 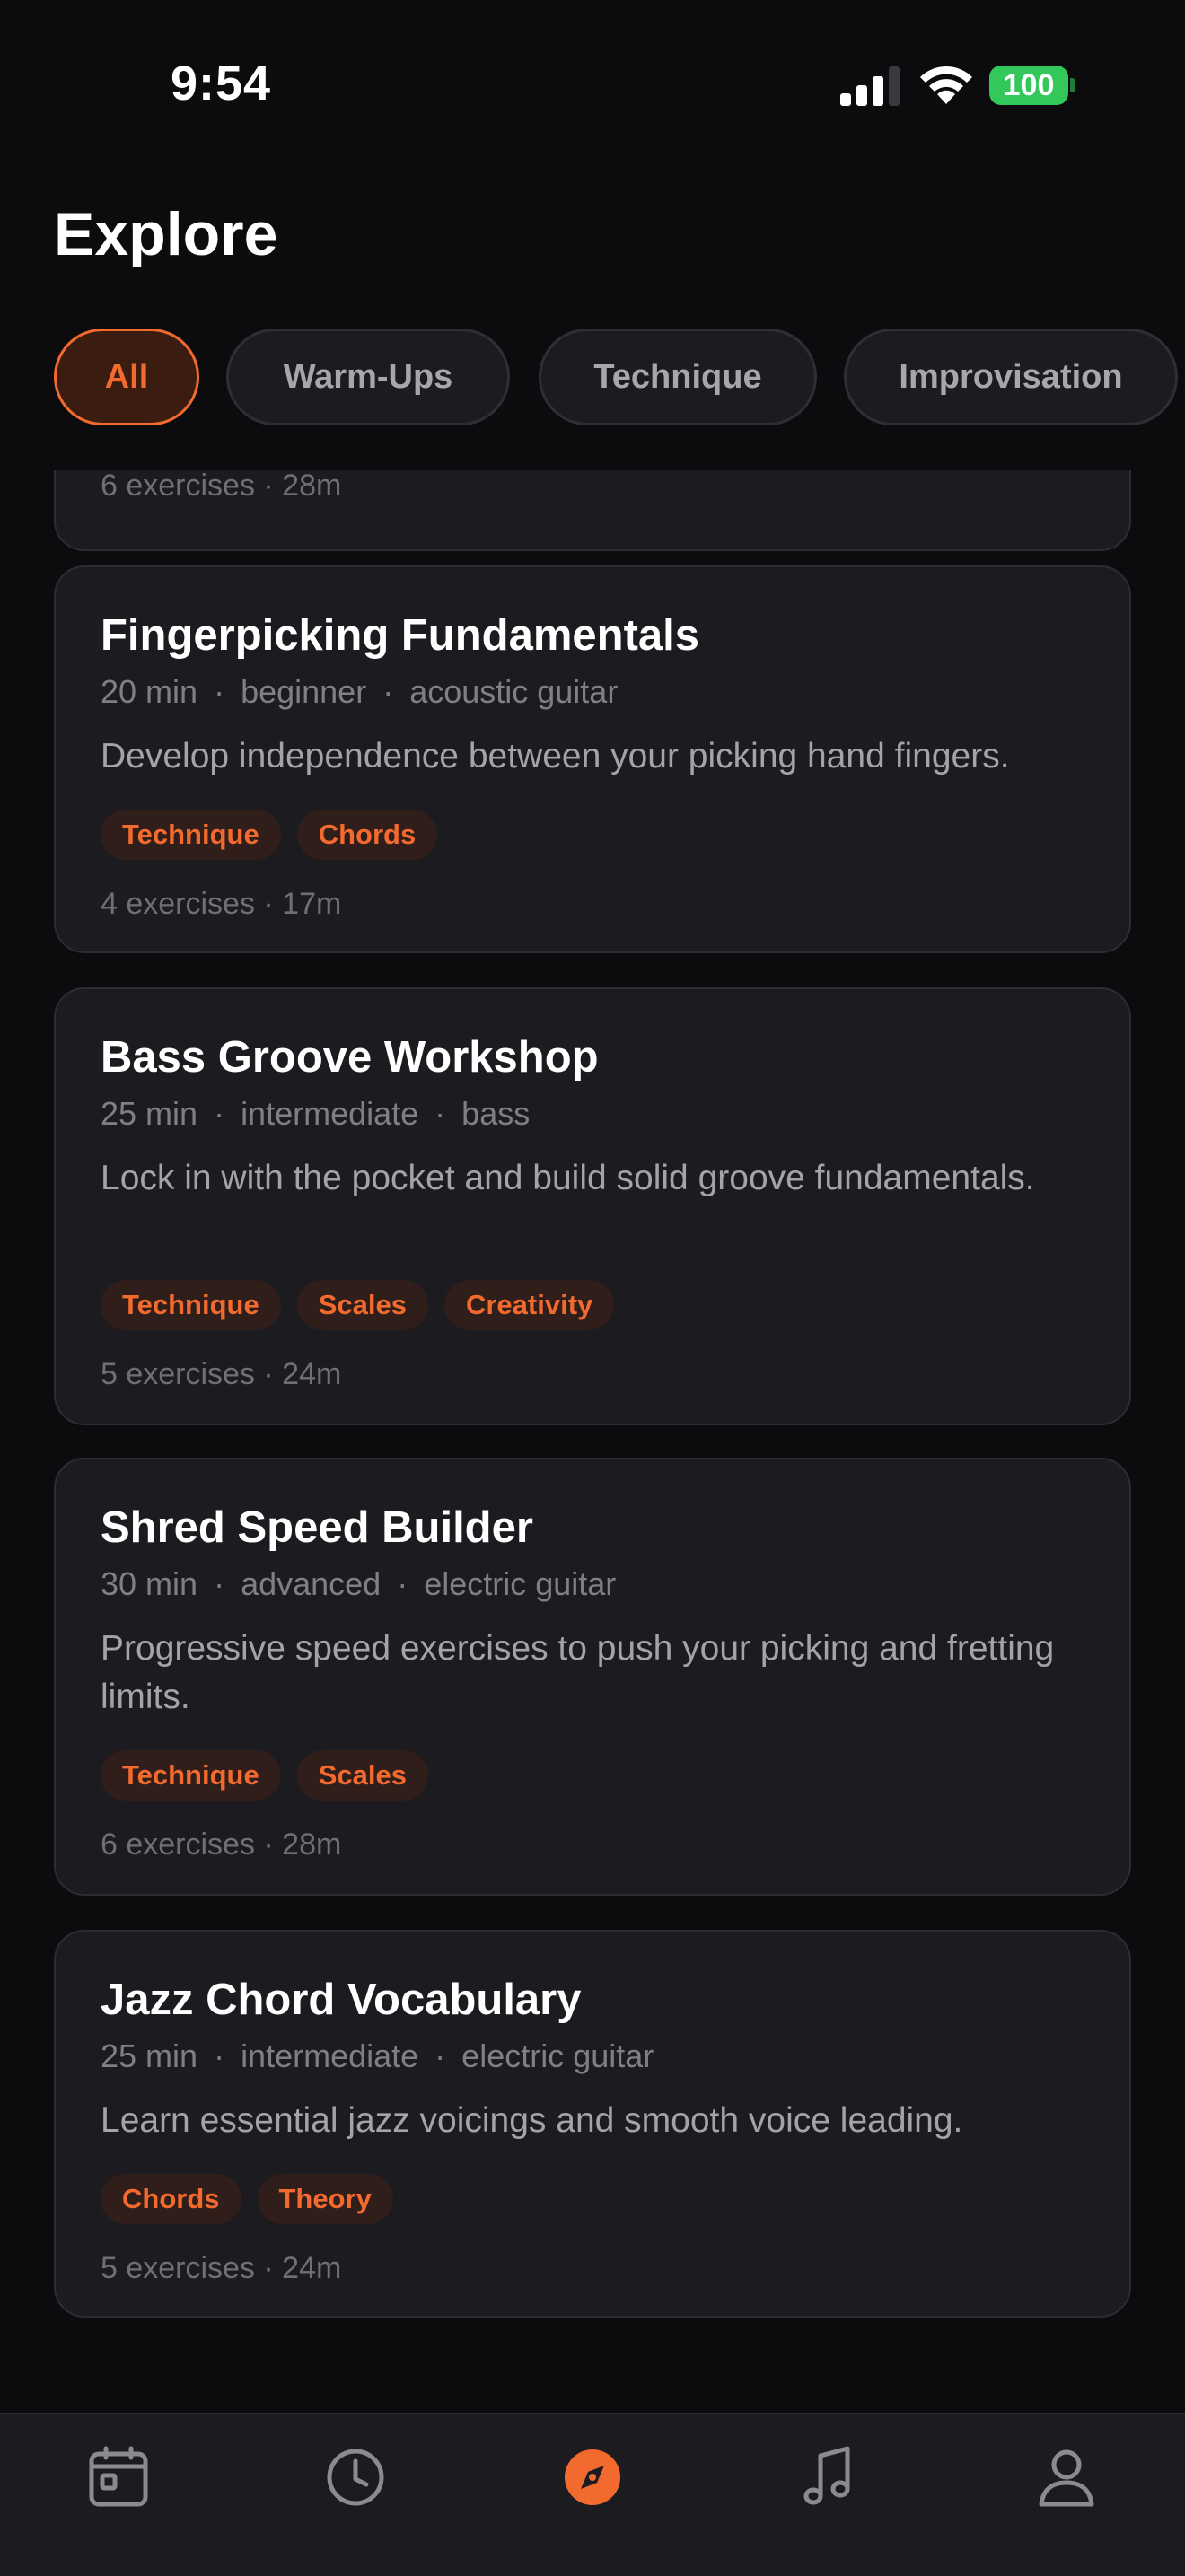 What do you see at coordinates (360, 691) in the screenshot?
I see `card-meta: 20 min · beginner · acoustic guitar` at bounding box center [360, 691].